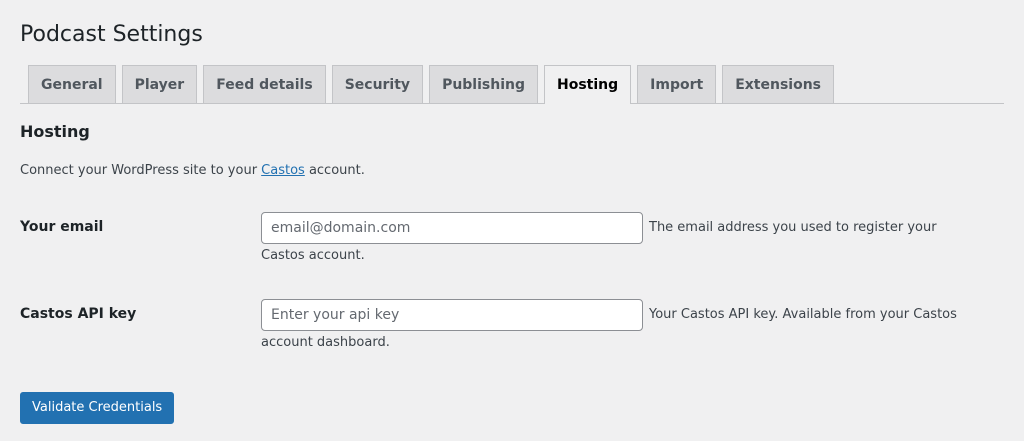 The width and height of the screenshot is (1024, 441). Describe the element at coordinates (377, 84) in the screenshot. I see `tab-security: Security` at that location.